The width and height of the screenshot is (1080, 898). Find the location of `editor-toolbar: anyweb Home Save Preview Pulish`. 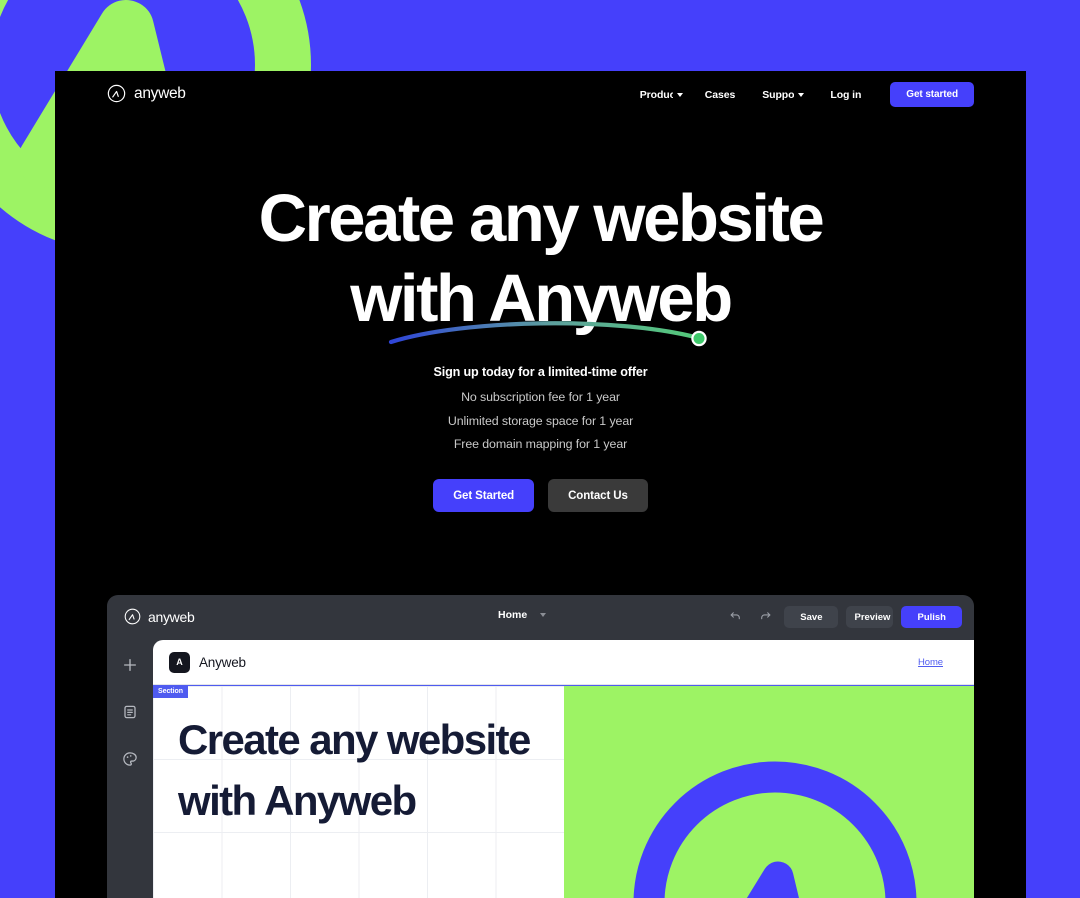

editor-toolbar: anyweb Home Save Preview Pulish is located at coordinates (540, 617).